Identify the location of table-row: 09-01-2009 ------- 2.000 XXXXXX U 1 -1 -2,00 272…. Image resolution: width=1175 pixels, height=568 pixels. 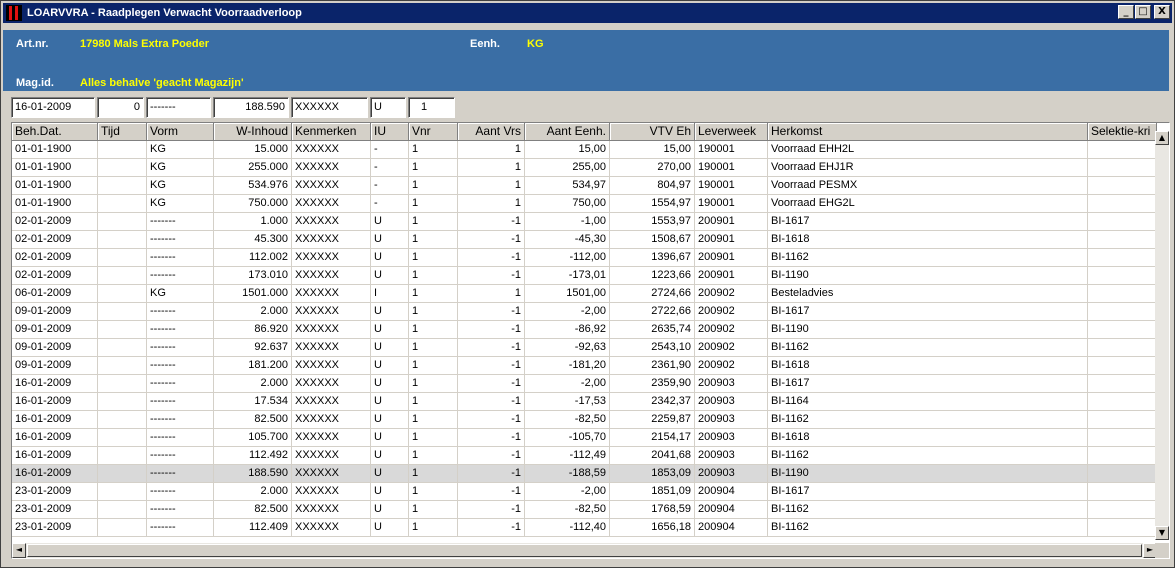
(584, 312).